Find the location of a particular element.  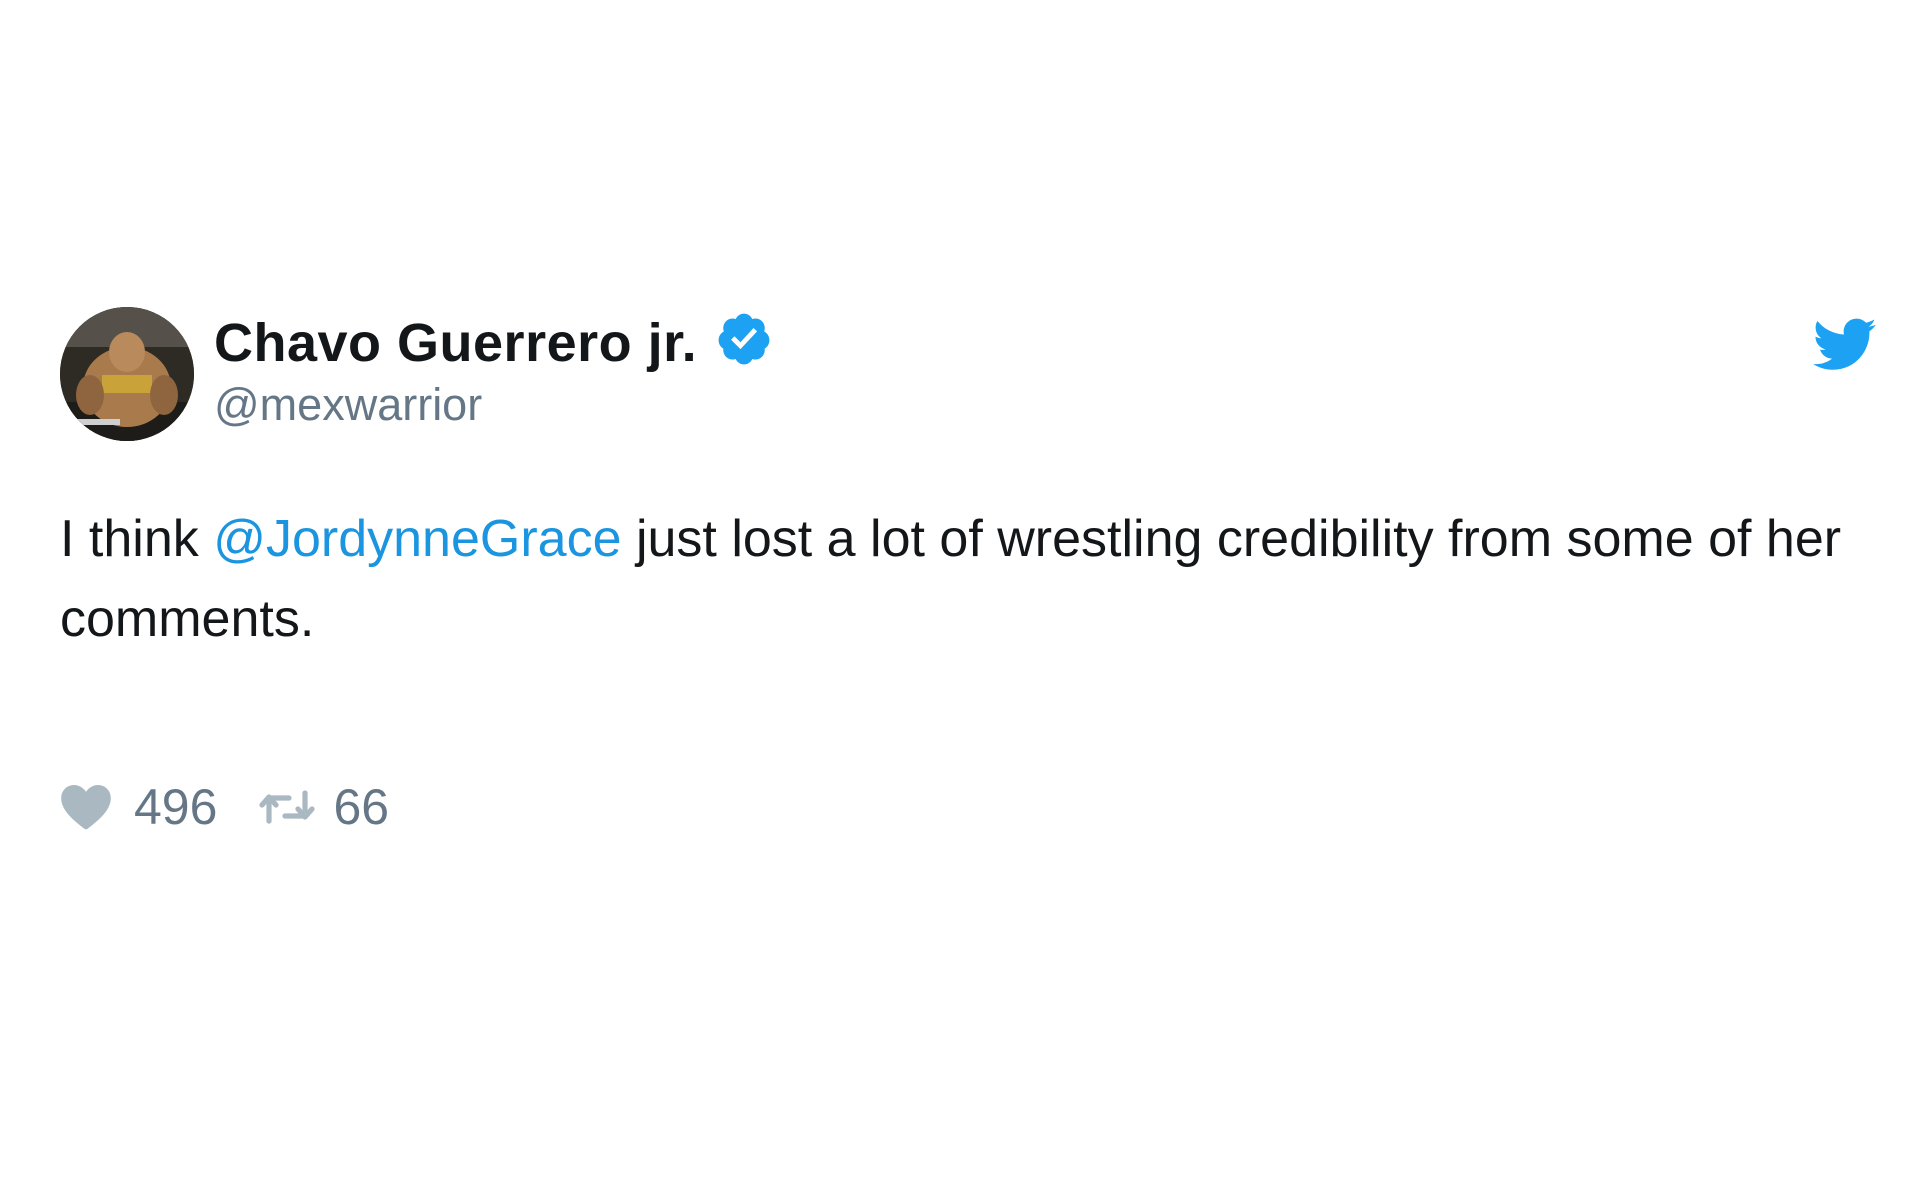

author-names: Chavo Guerrero jr. @mexwarrior is located at coordinates (493, 371).